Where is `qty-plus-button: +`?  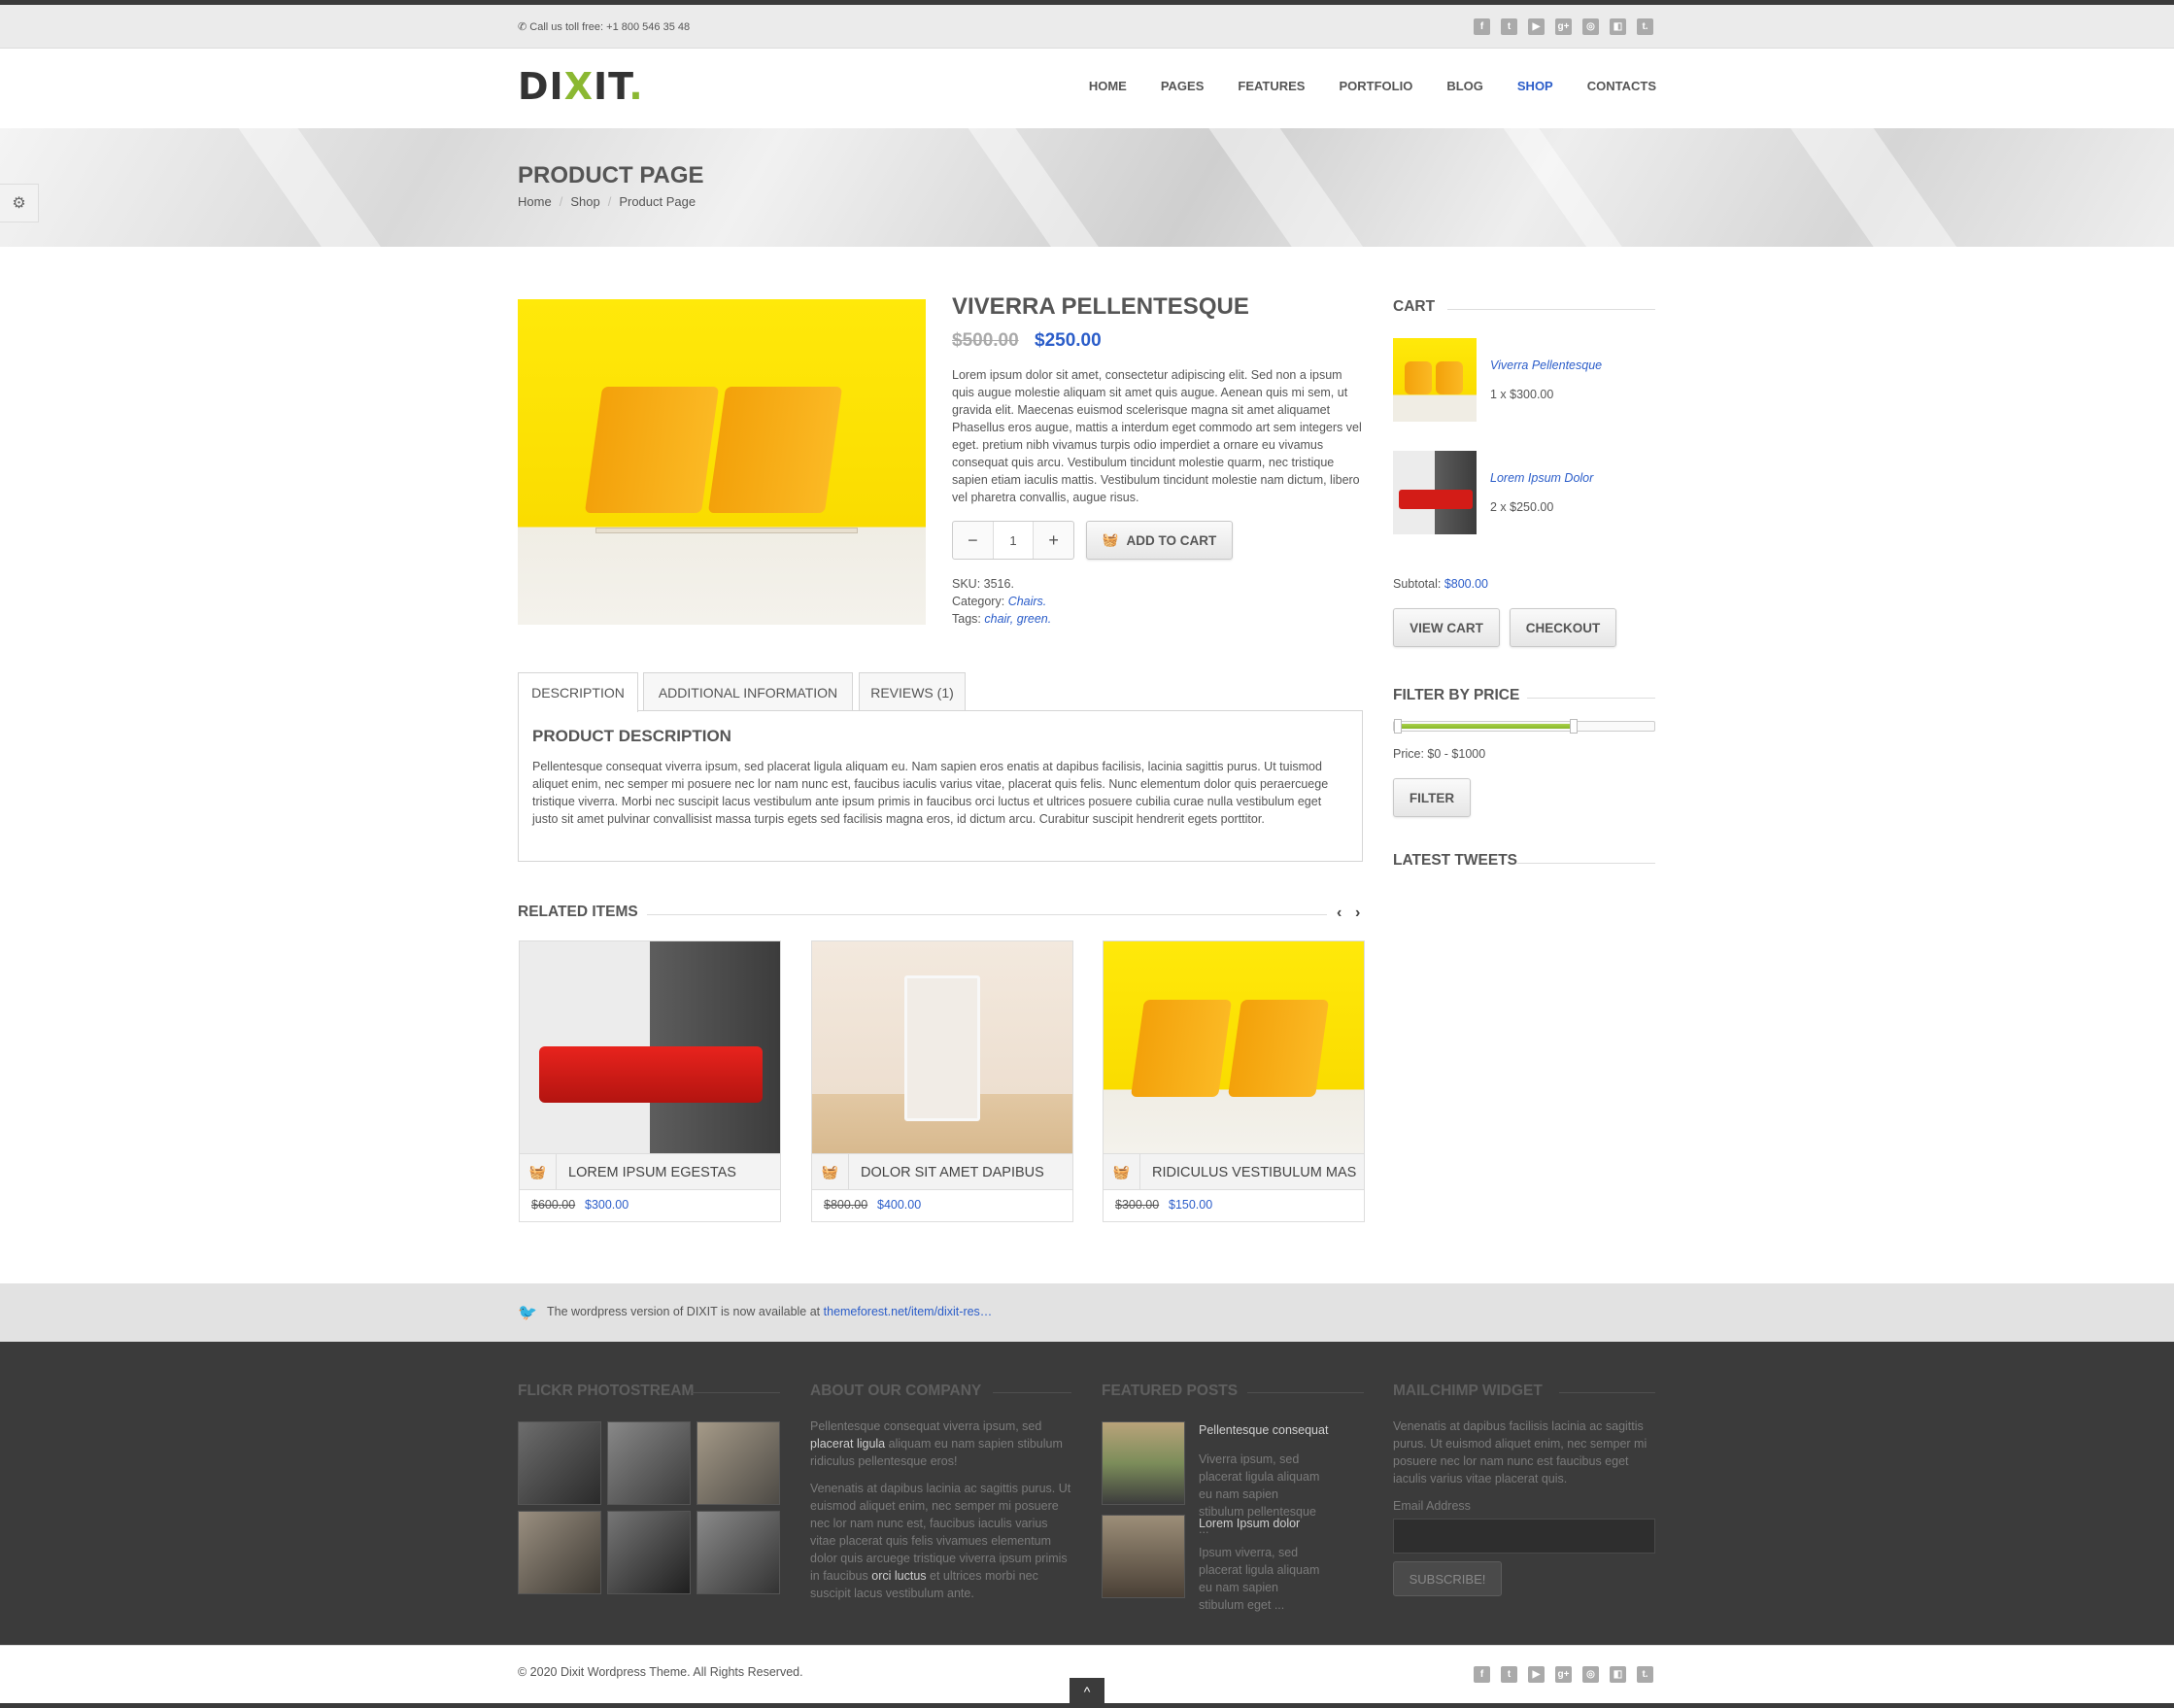 qty-plus-button: + is located at coordinates (1053, 540).